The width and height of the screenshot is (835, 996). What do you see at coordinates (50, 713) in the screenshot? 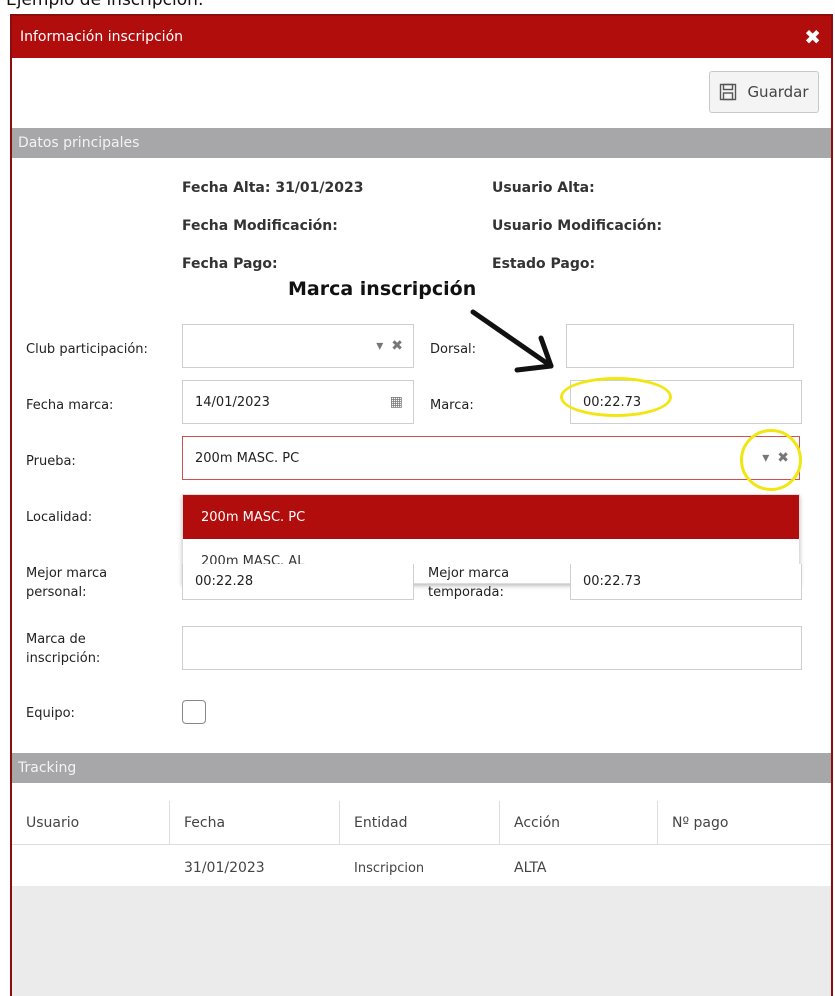
I see `equipo-label: Equipo:` at bounding box center [50, 713].